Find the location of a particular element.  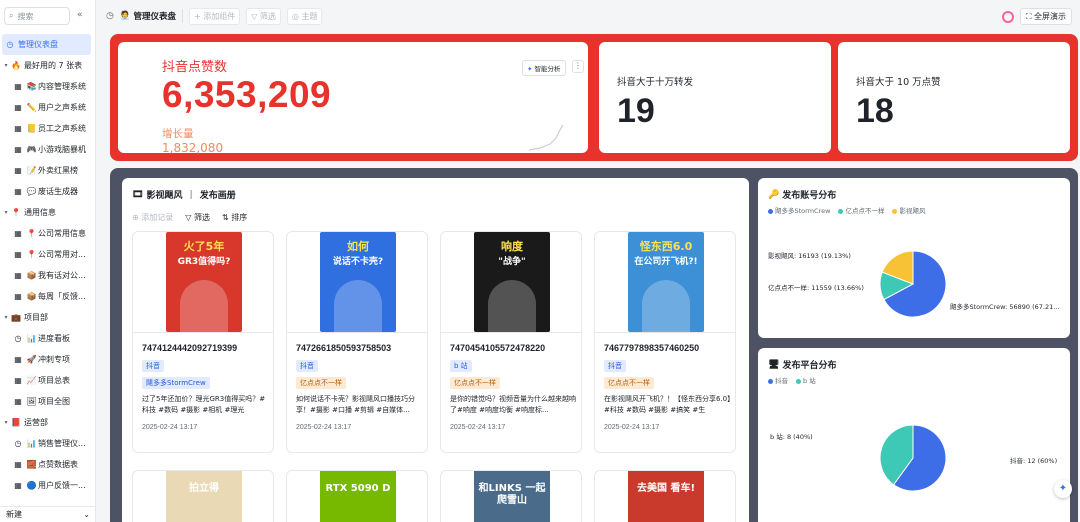

sidebar-item: ▾ 📕 运营部 is located at coordinates (47, 422).